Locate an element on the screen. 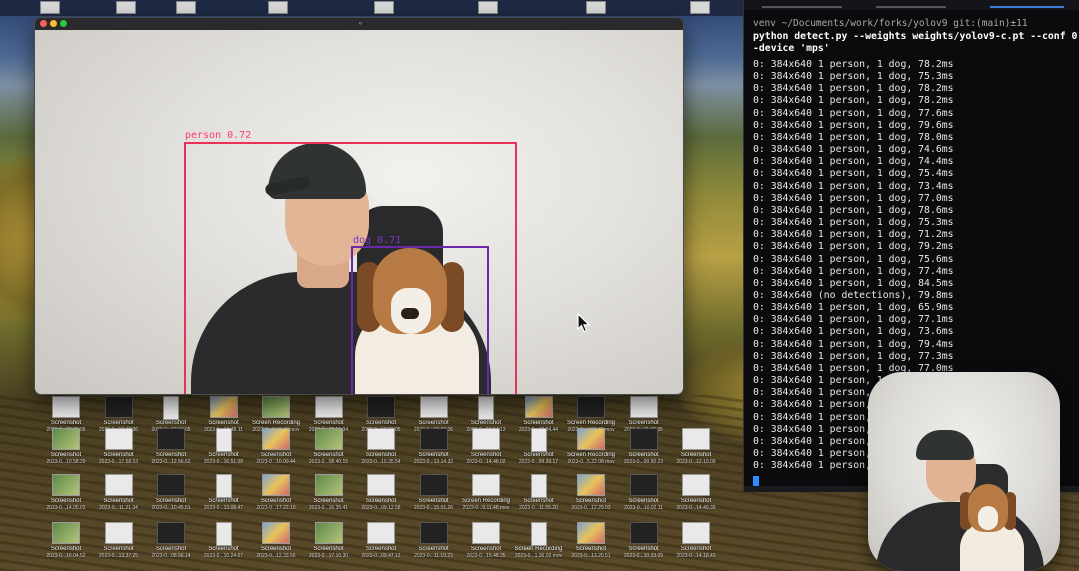 Image resolution: width=1079 pixels, height=571 pixels. desktop-file-icon: Screenshot 2023-0...13.14.32 is located at coordinates (434, 449).